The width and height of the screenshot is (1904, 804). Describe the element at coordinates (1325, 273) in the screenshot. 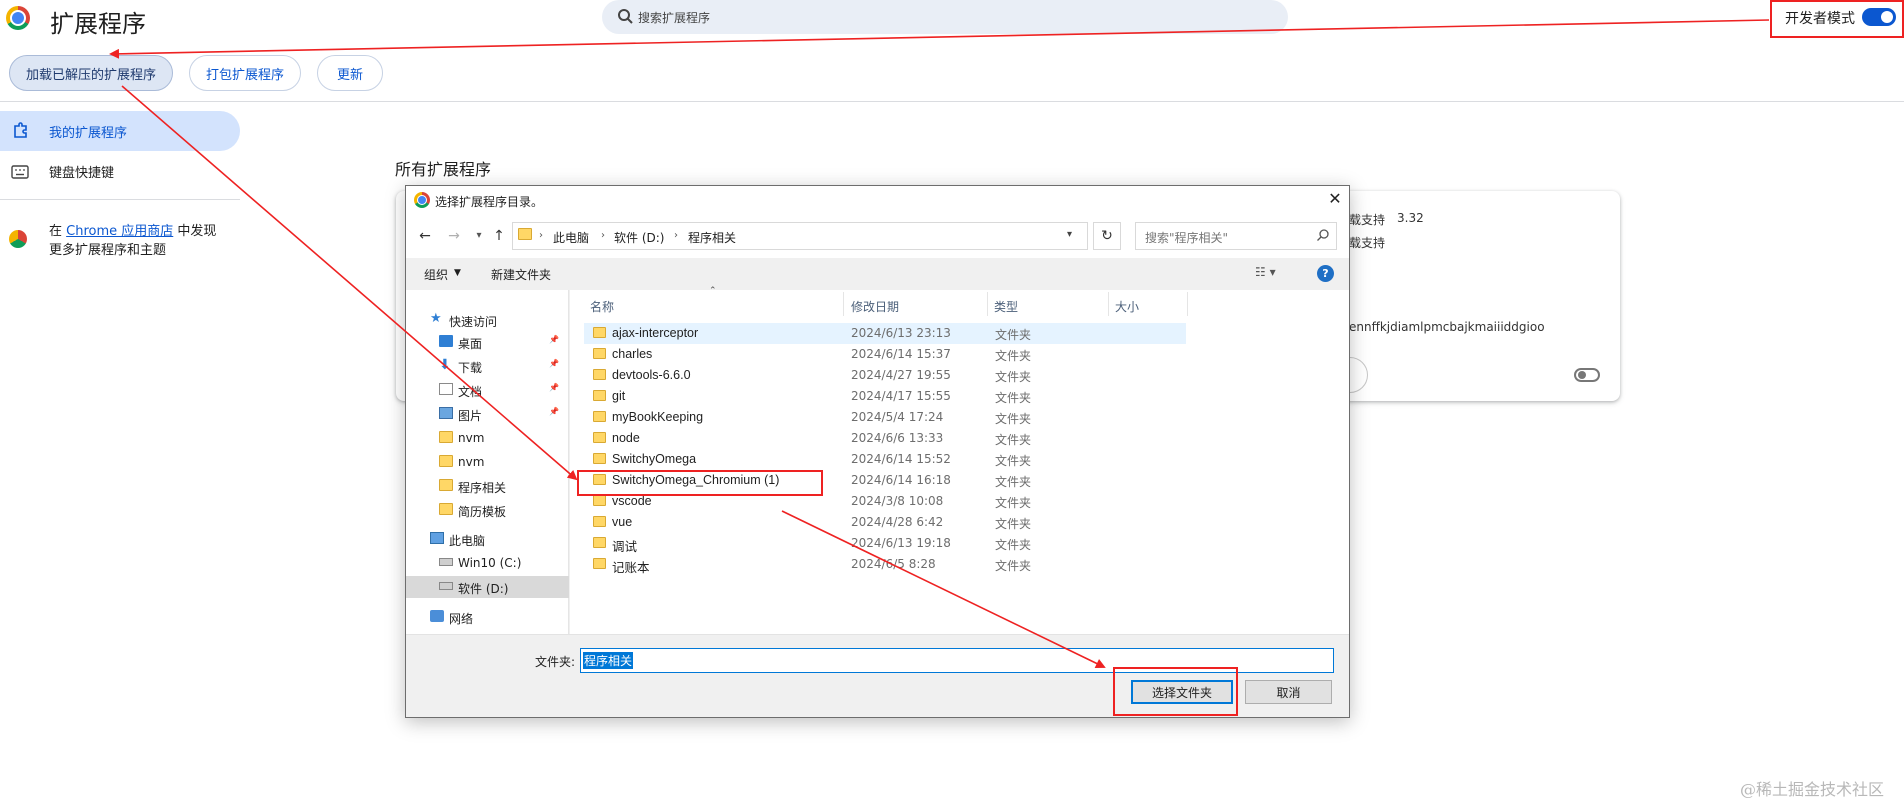

I see `help-icon: ?` at that location.